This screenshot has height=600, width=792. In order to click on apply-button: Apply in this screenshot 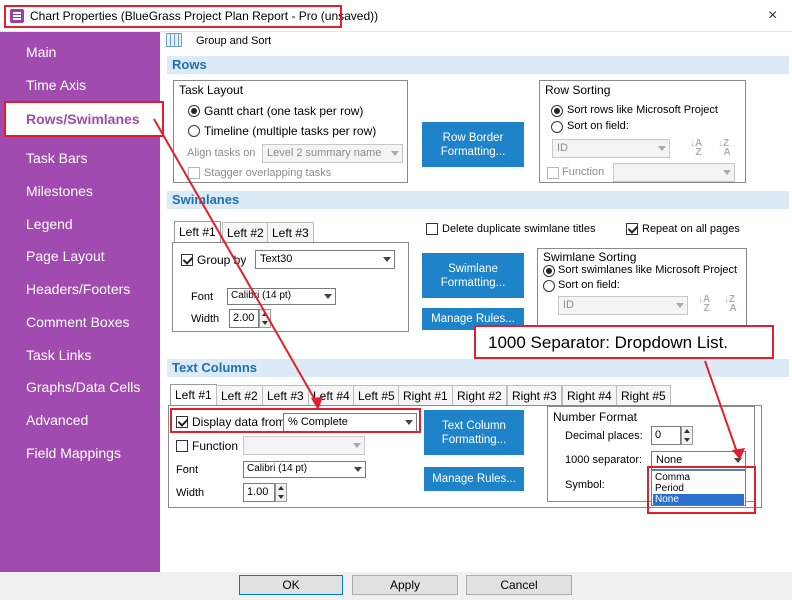, I will do `click(405, 585)`.